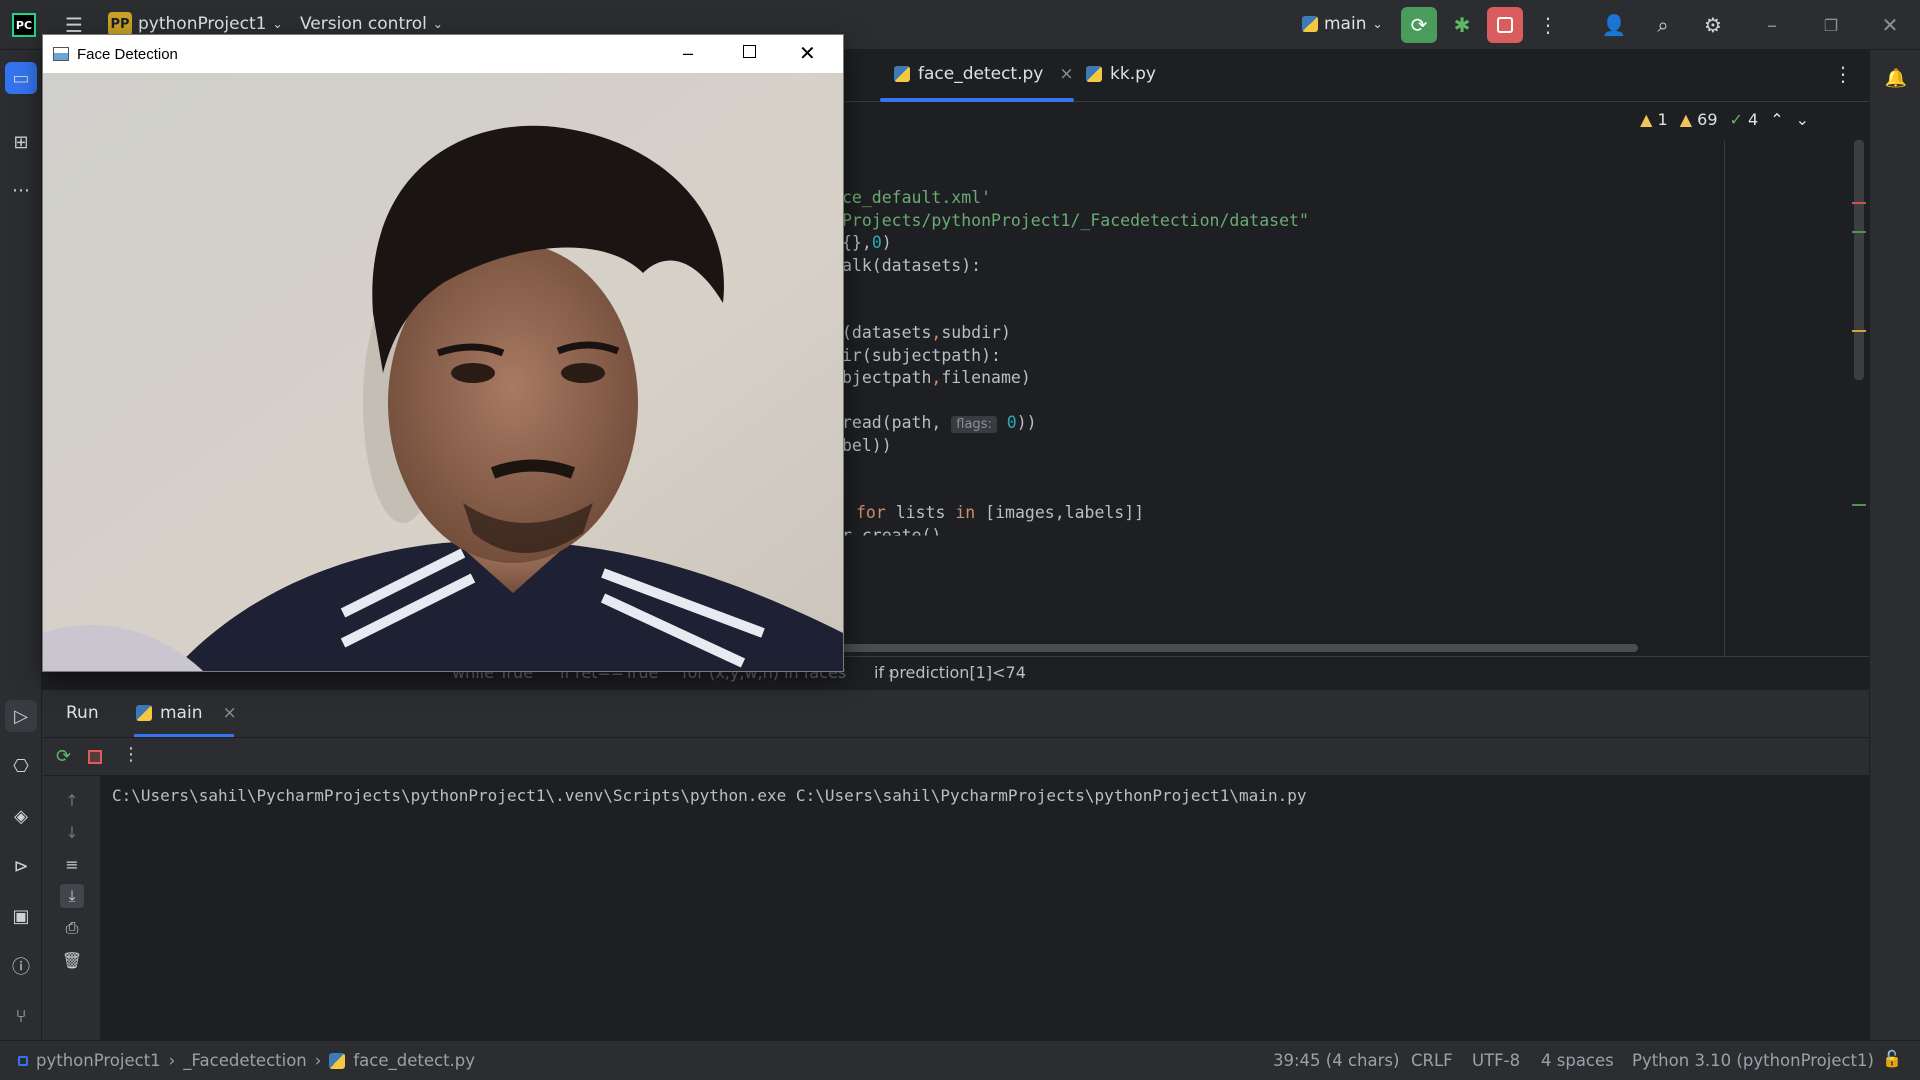 This screenshot has width=1920, height=1080. What do you see at coordinates (917, 197) in the screenshot?
I see `code-line: ce_default.xml'` at bounding box center [917, 197].